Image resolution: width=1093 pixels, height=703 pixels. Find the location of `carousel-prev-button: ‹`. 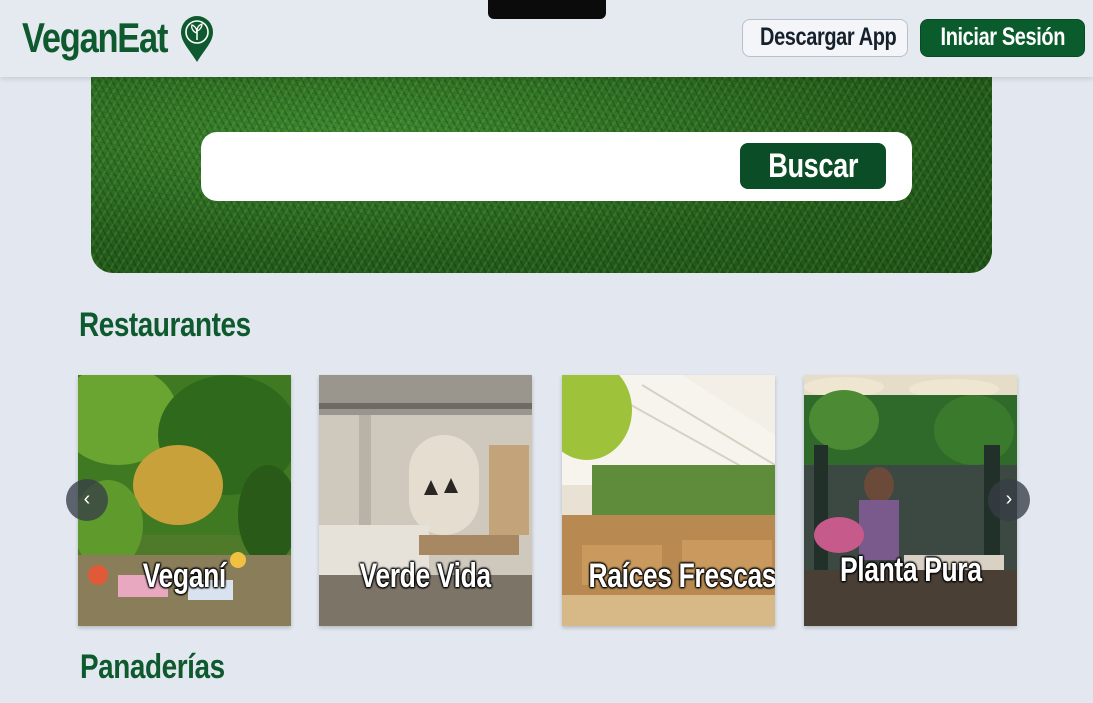

carousel-prev-button: ‹ is located at coordinates (87, 500).